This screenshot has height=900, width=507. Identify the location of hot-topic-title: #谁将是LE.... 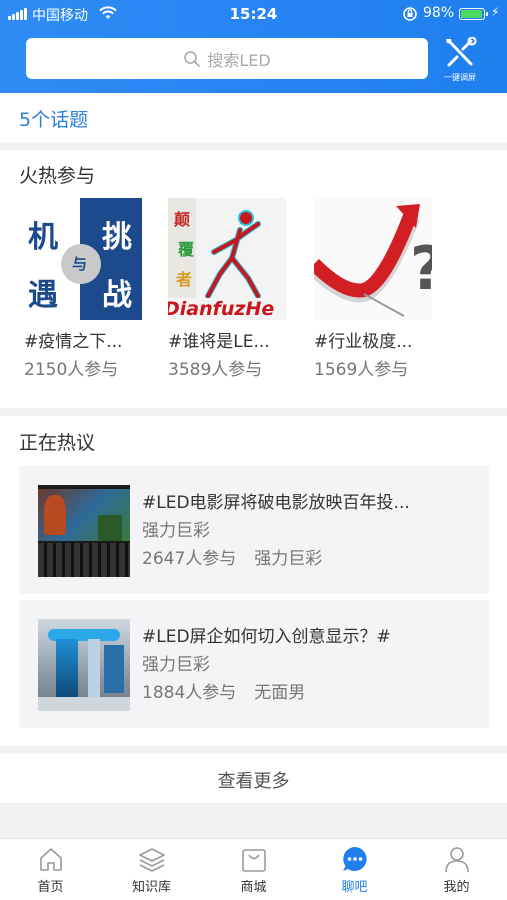
(219, 342).